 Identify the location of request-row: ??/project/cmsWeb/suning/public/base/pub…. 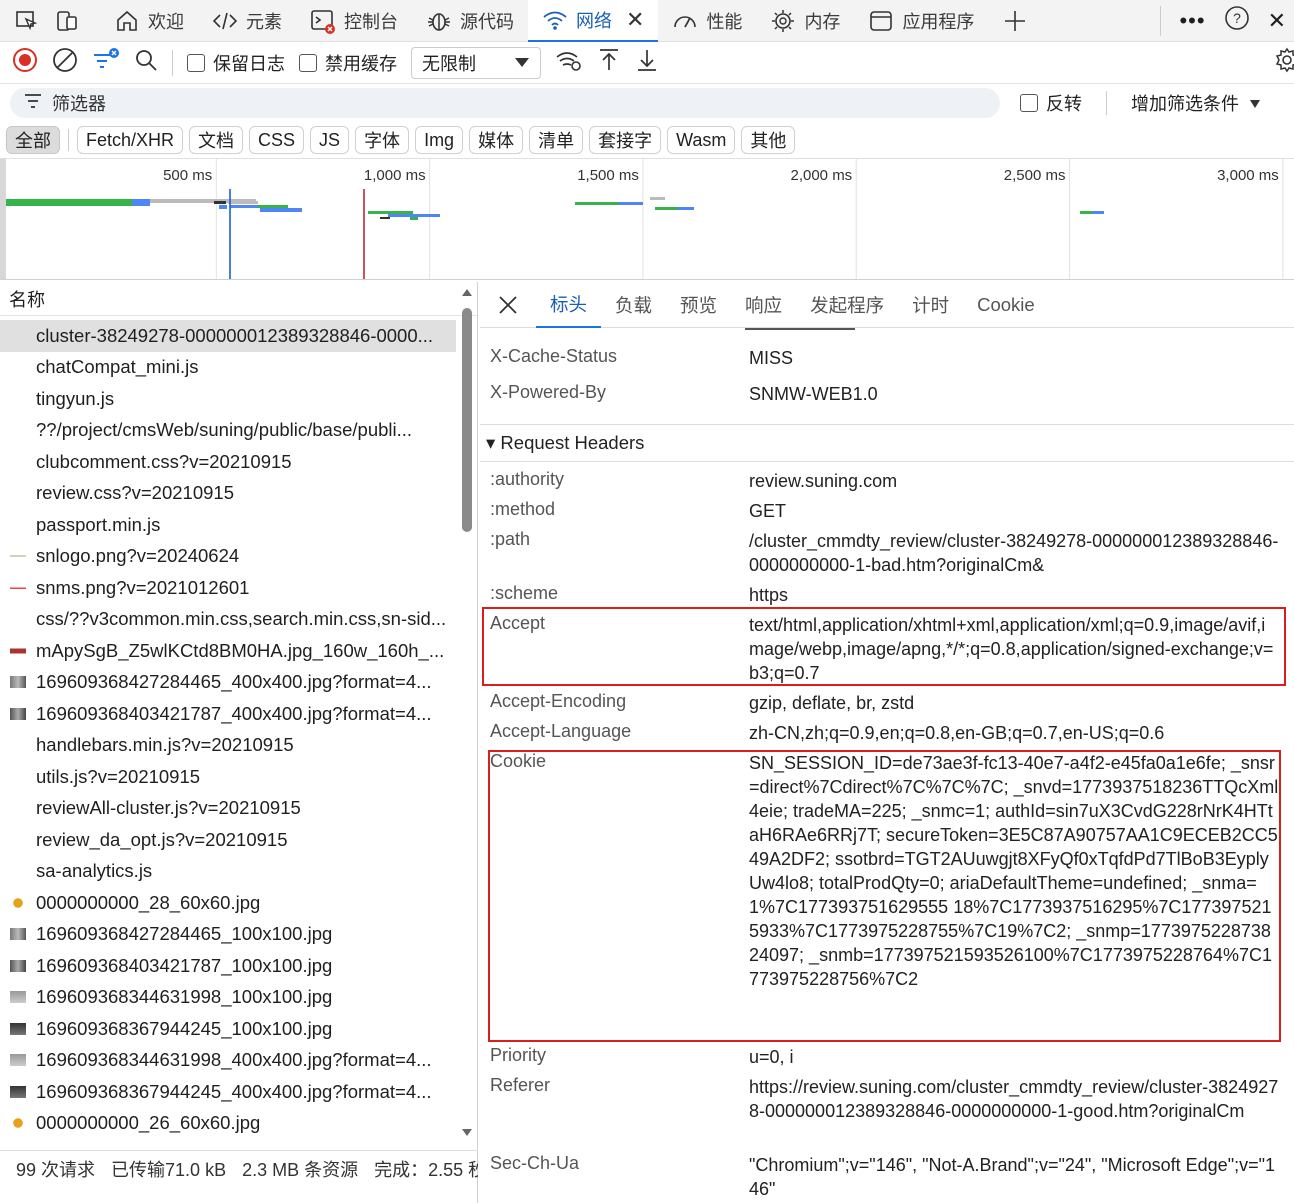
(228, 431).